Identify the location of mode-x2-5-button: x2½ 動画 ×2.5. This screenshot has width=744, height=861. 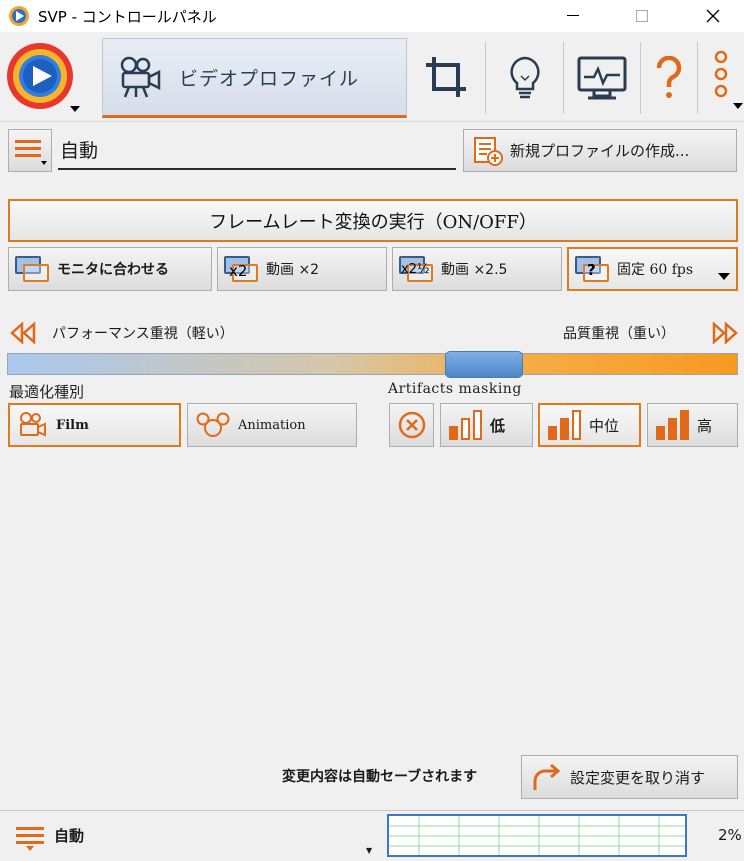
(477, 269).